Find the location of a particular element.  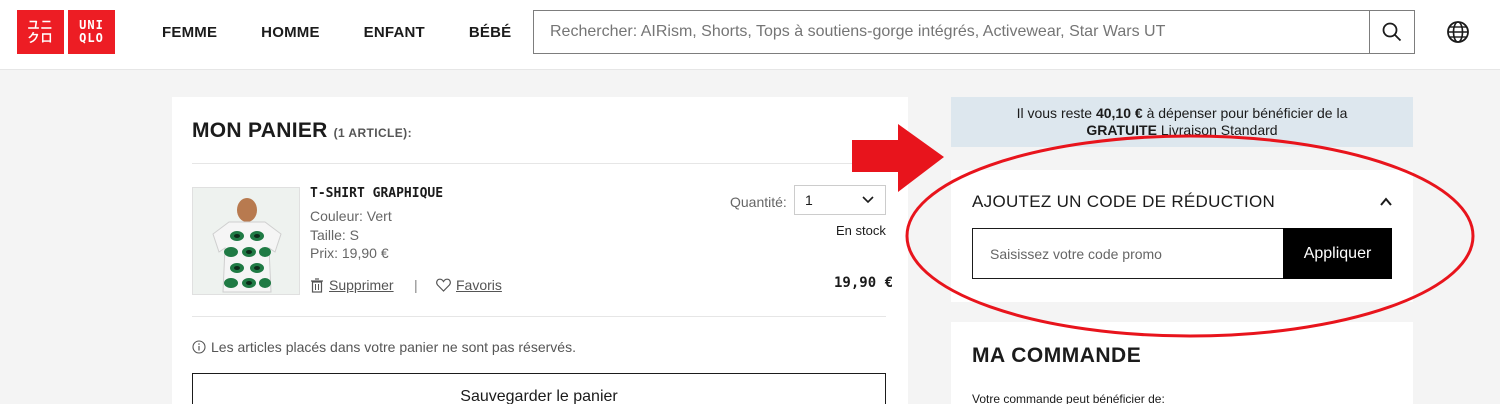

apply-promo-button: Appliquer is located at coordinates (1337, 253).